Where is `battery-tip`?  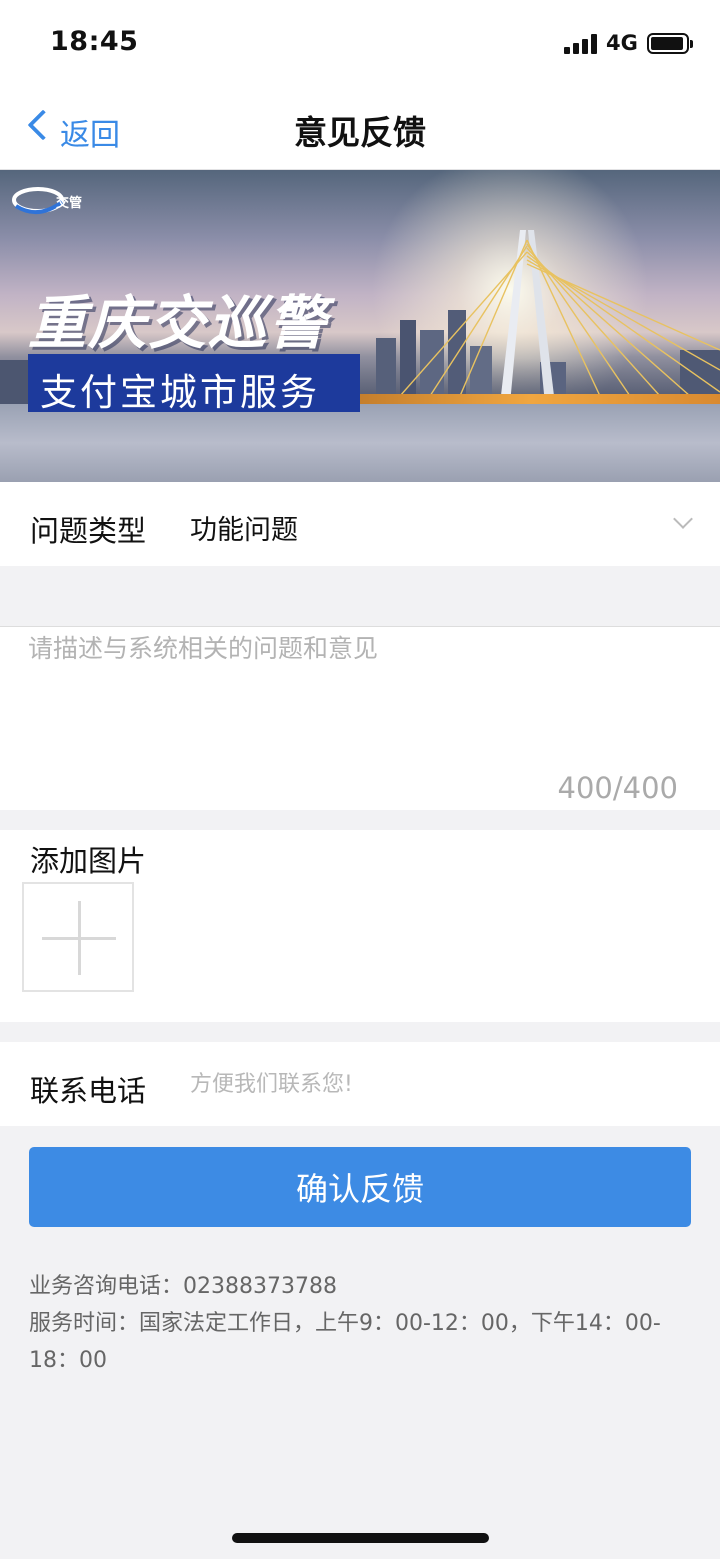
battery-tip is located at coordinates (691, 44).